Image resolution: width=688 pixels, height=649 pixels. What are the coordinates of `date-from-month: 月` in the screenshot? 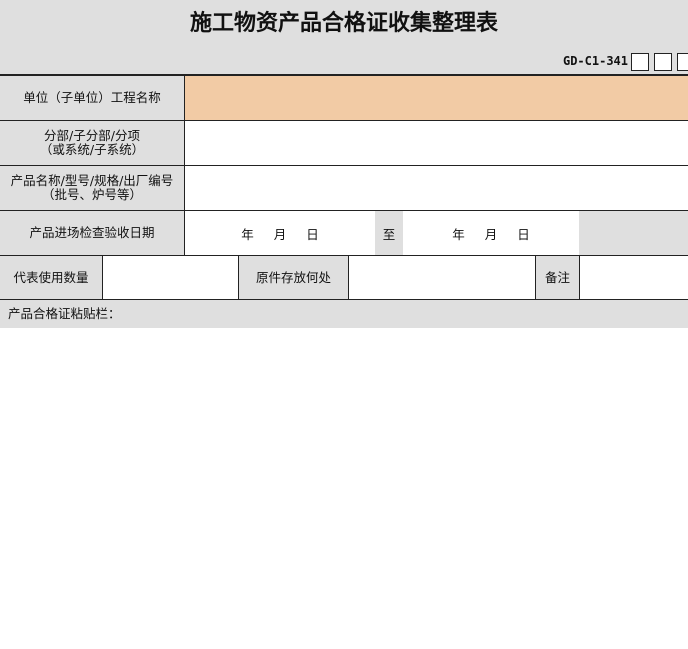 It's located at (280, 234).